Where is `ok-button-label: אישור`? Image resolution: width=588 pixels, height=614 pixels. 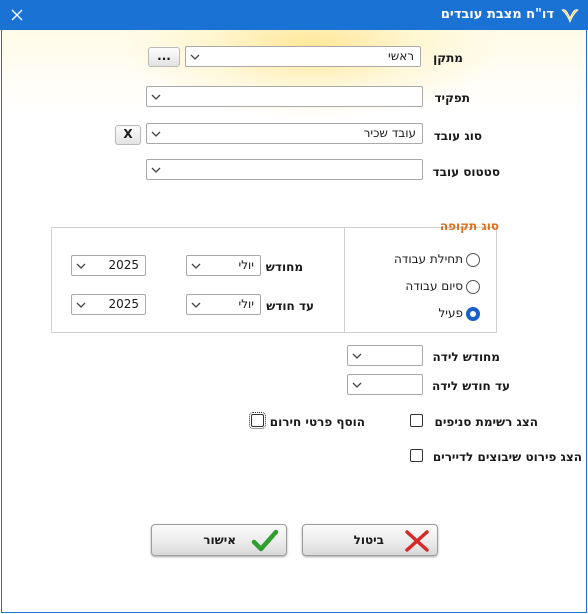 ok-button-label: אישור is located at coordinates (219, 540).